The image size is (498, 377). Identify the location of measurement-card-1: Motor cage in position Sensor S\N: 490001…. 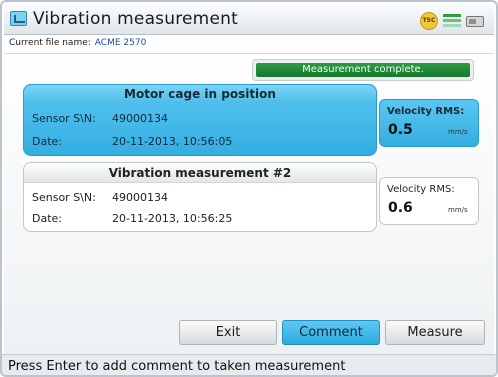
(200, 120).